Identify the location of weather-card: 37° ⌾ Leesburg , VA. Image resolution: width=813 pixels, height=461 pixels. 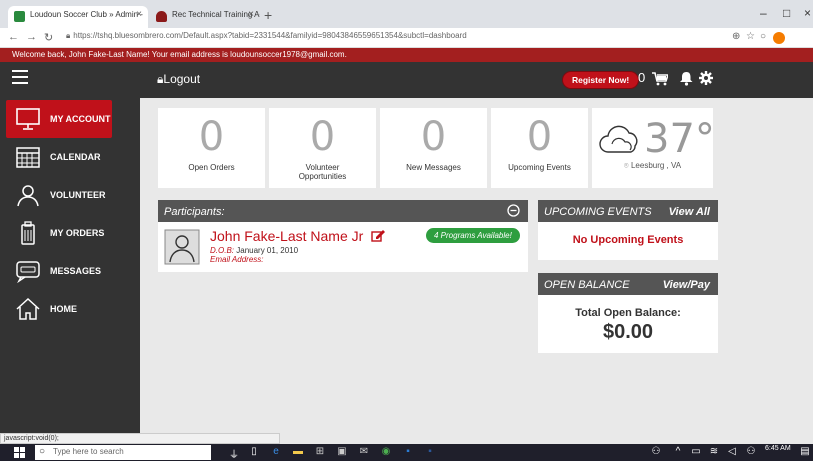
(653, 148).